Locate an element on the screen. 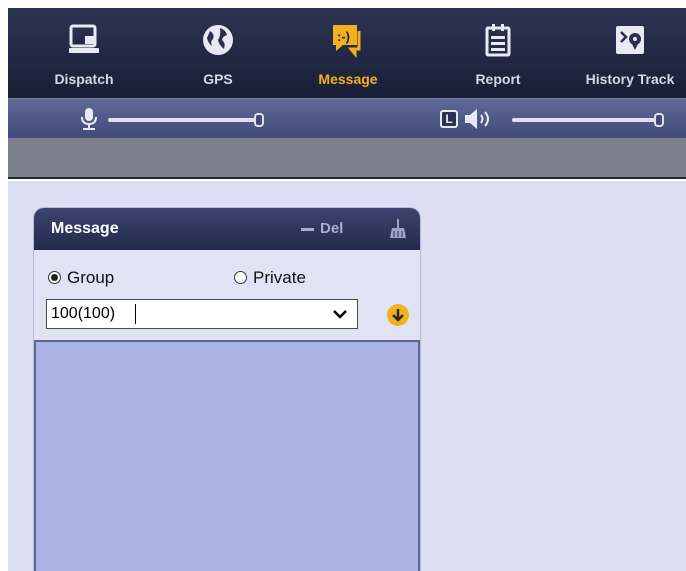 The height and width of the screenshot is (571, 686). speaker-icon is located at coordinates (477, 119).